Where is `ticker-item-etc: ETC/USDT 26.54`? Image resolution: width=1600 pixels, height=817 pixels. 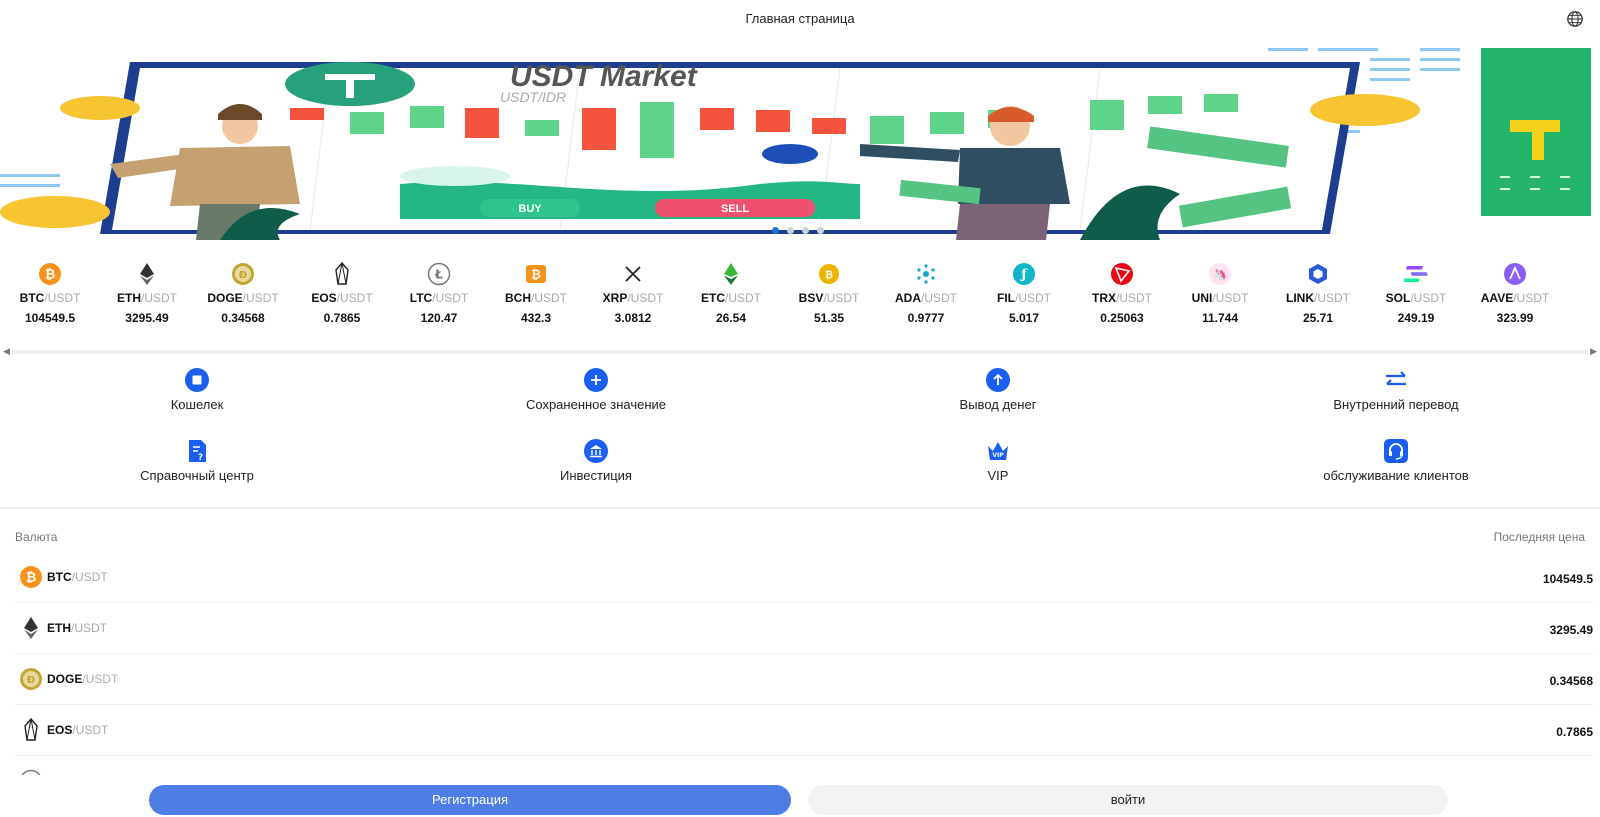
ticker-item-etc: ETC/USDT 26.54 is located at coordinates (731, 293).